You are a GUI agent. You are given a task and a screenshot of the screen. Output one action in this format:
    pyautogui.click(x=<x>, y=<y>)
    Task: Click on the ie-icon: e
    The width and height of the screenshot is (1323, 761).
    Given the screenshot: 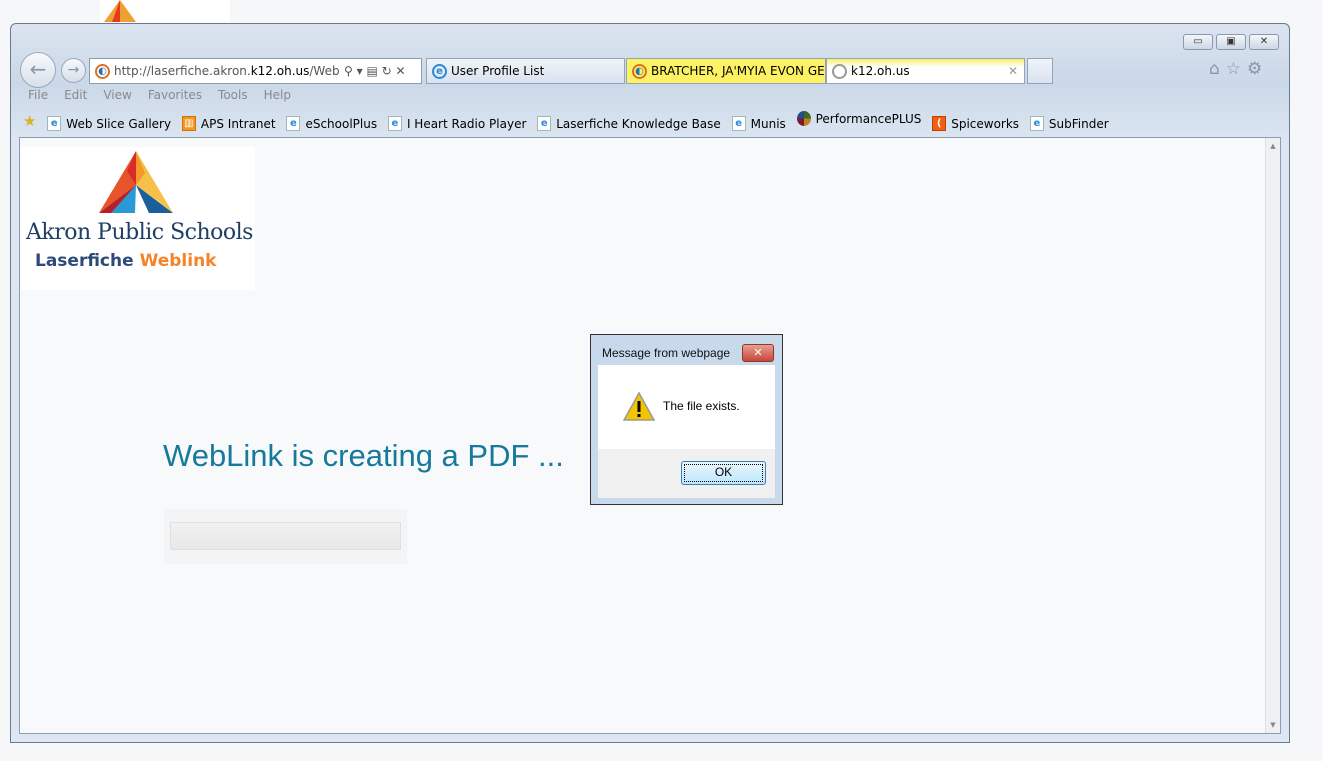 What is the action you would take?
    pyautogui.click(x=439, y=71)
    